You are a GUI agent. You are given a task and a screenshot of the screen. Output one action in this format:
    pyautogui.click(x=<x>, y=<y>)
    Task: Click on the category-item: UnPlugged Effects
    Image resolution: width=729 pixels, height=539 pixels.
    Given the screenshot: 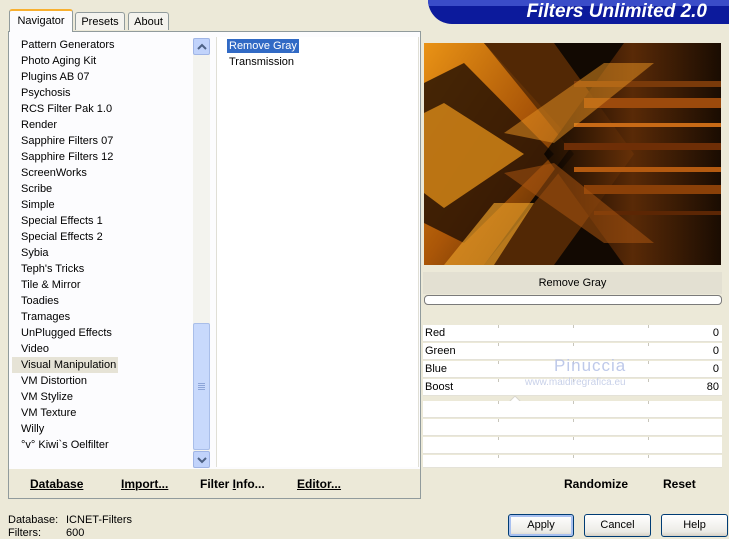 What is the action you would take?
    pyautogui.click(x=102, y=333)
    